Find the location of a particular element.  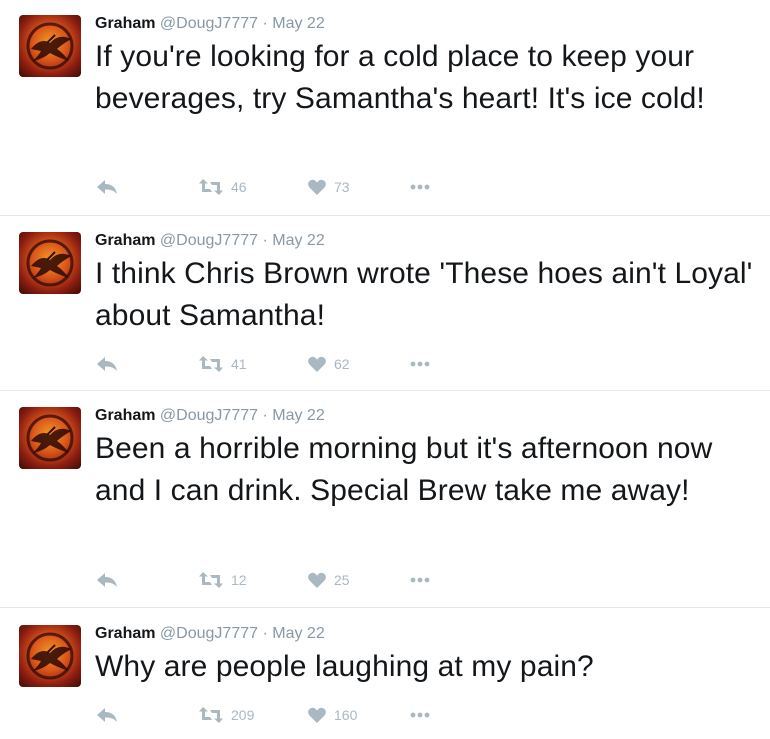

like-button: 25 is located at coordinates (328, 580).